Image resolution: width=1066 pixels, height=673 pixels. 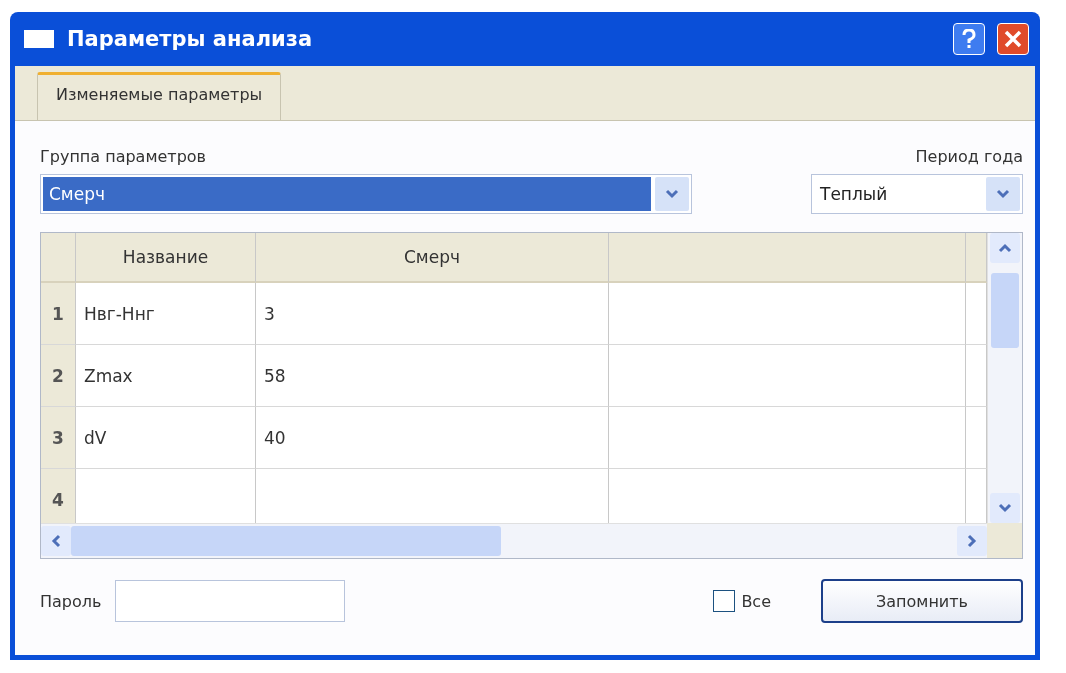 What do you see at coordinates (432, 314) in the screenshot?
I see `table-cell: 3` at bounding box center [432, 314].